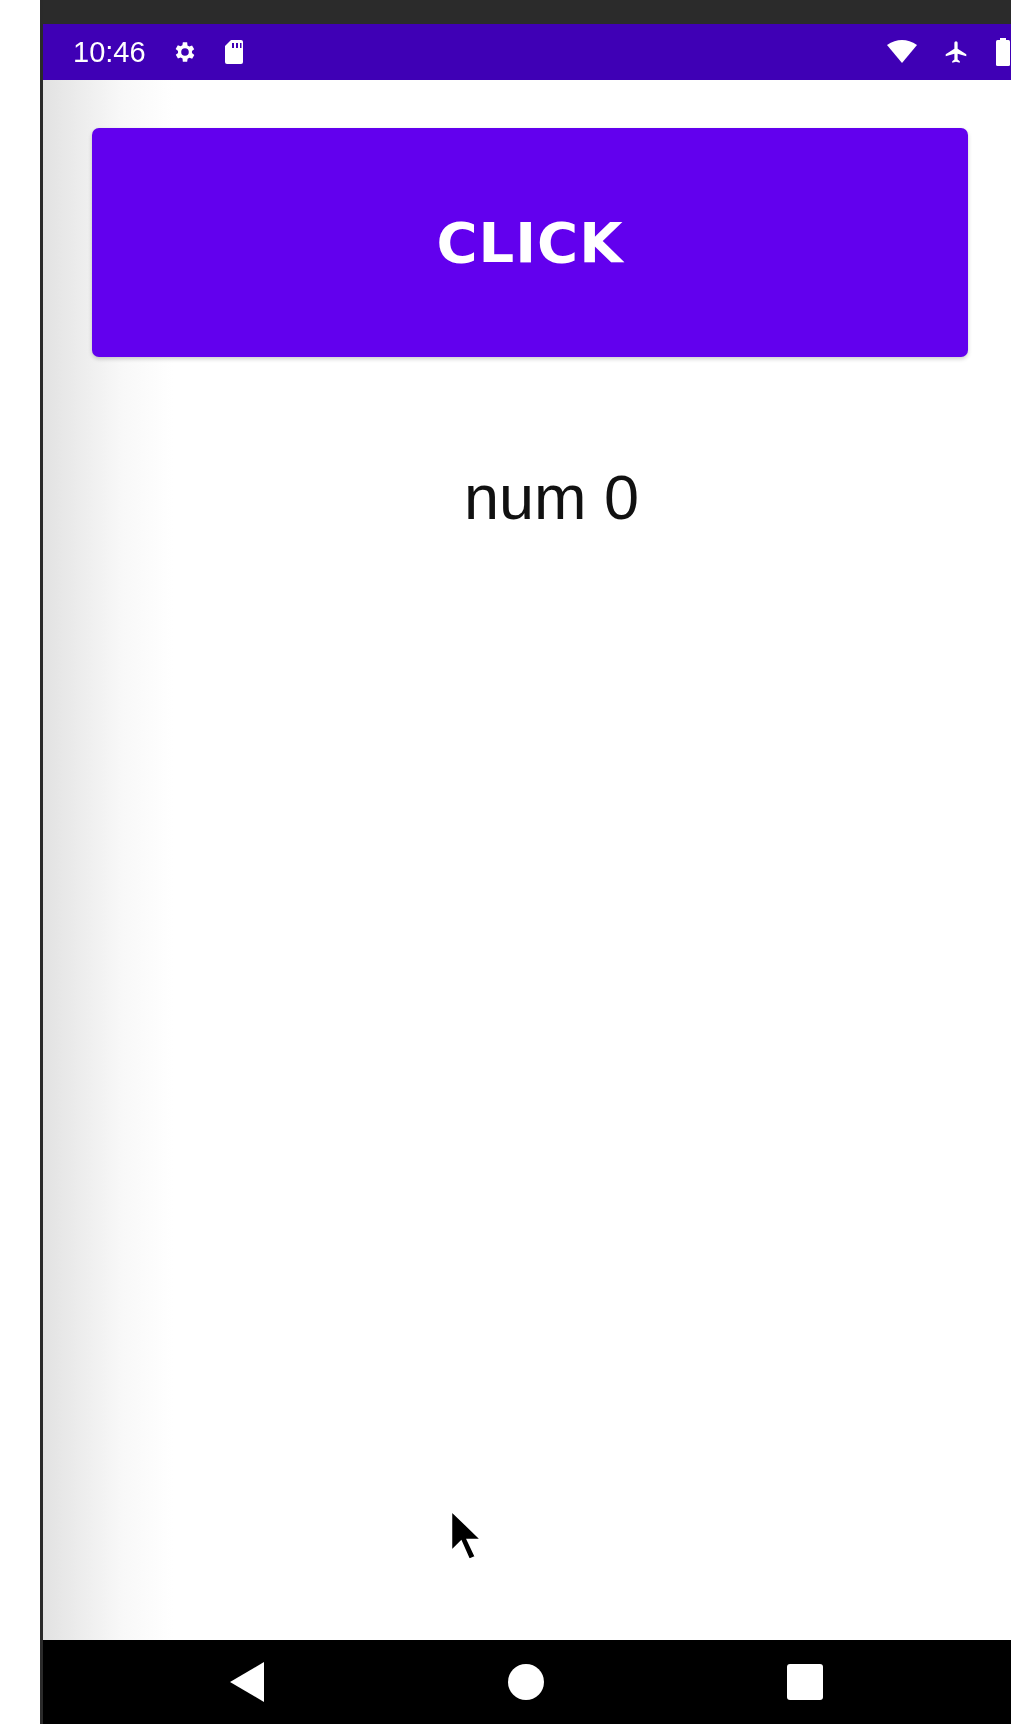  I want to click on battery-icon, so click(1003, 52).